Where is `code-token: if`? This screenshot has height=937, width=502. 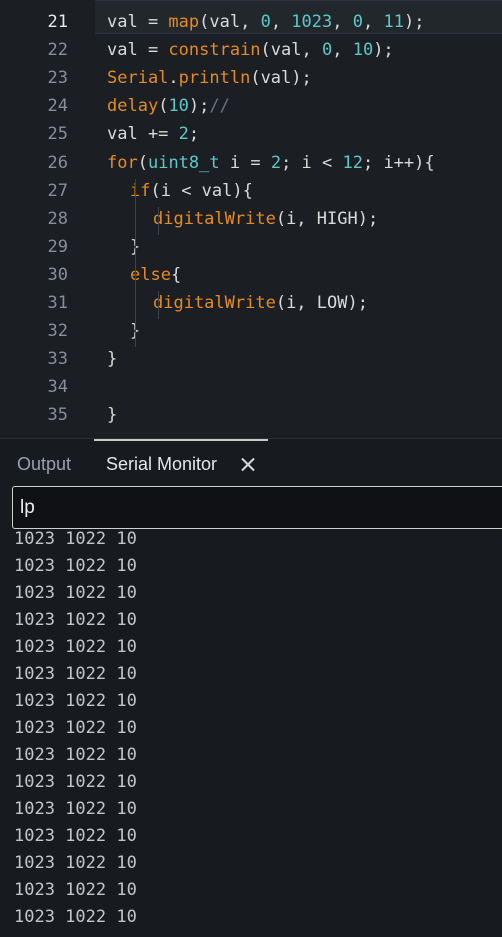 code-token: if is located at coordinates (140, 190).